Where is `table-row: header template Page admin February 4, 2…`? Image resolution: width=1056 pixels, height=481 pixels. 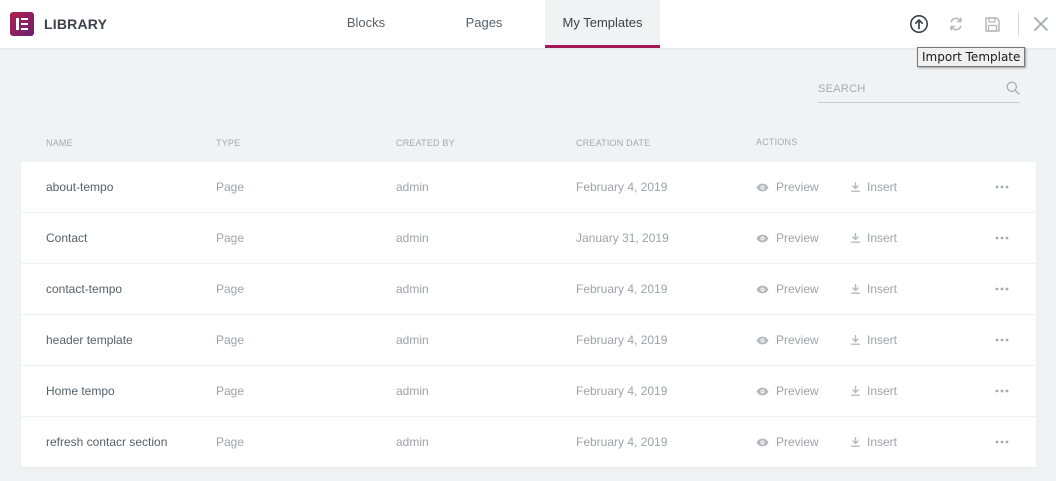
table-row: header template Page admin February 4, 2… is located at coordinates (528, 340).